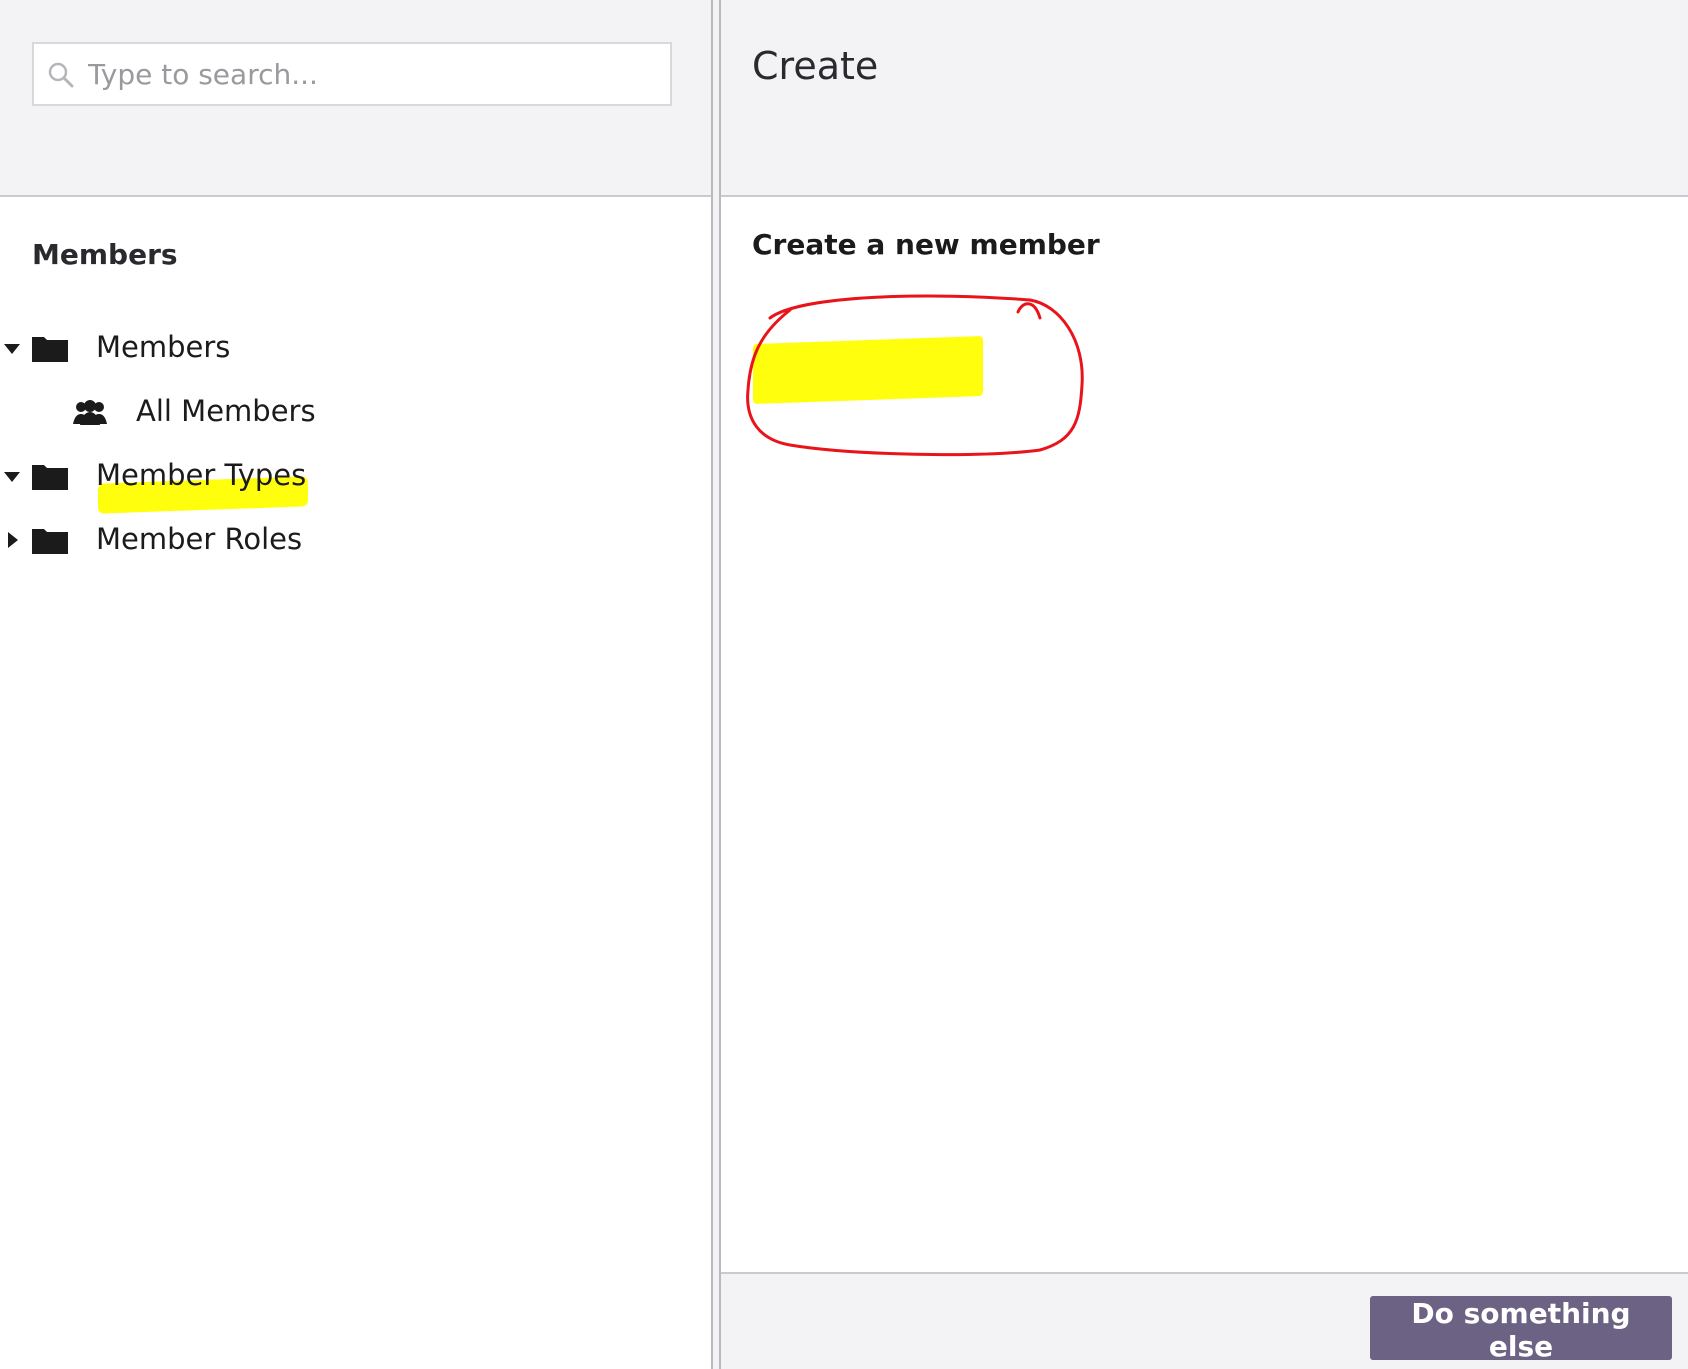 The image size is (1688, 1369). I want to click on editor-header: Create, so click(1204, 98).